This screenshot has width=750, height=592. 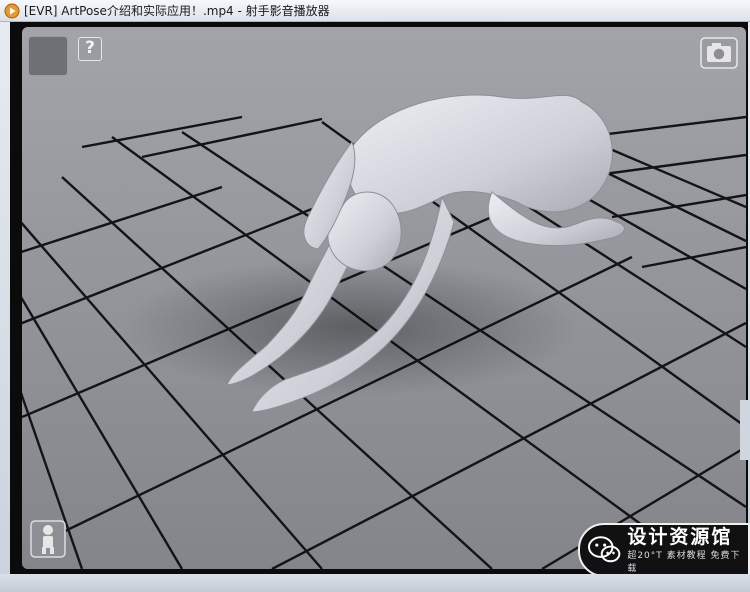 I want to click on window-edge, so click(x=745, y=430).